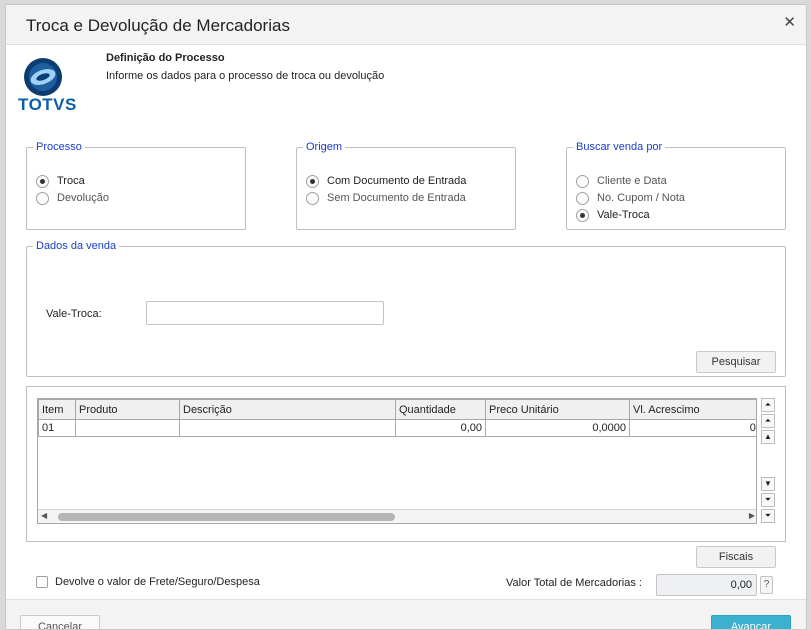 The image size is (811, 630). What do you see at coordinates (312, 198) in the screenshot?
I see `radio-sem-documento-icon` at bounding box center [312, 198].